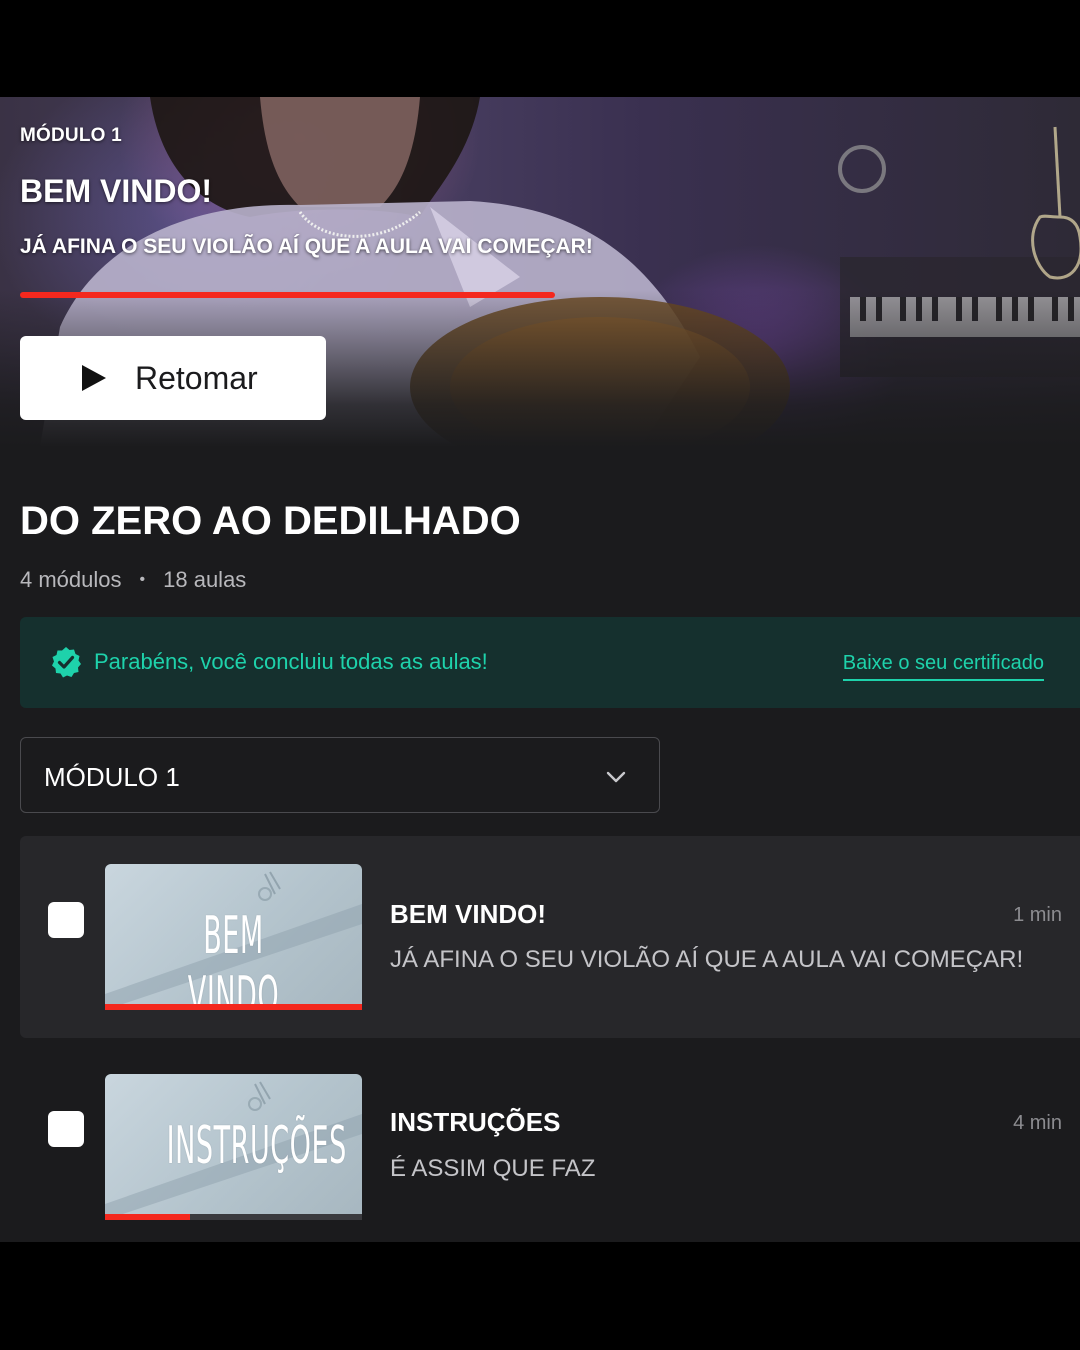  I want to click on lesson-title: BEM VINDO!, so click(468, 914).